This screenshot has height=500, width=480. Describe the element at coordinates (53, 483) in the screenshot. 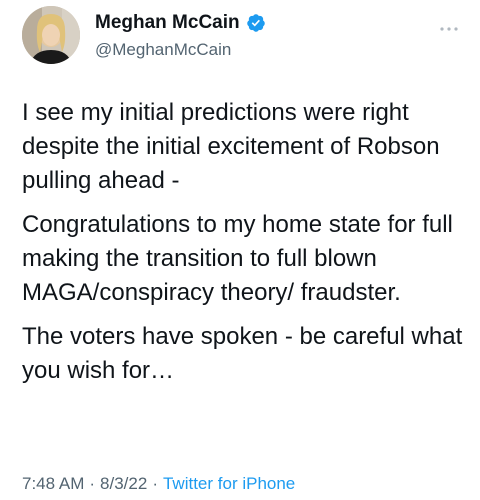

I see `tweet-time: 7:48 AM` at that location.